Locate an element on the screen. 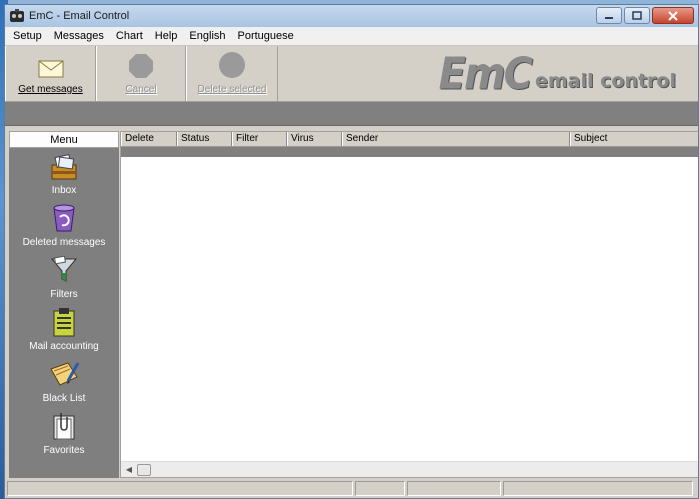 Image resolution: width=699 pixels, height=499 pixels. logo-sub-text: email control is located at coordinates (605, 81).